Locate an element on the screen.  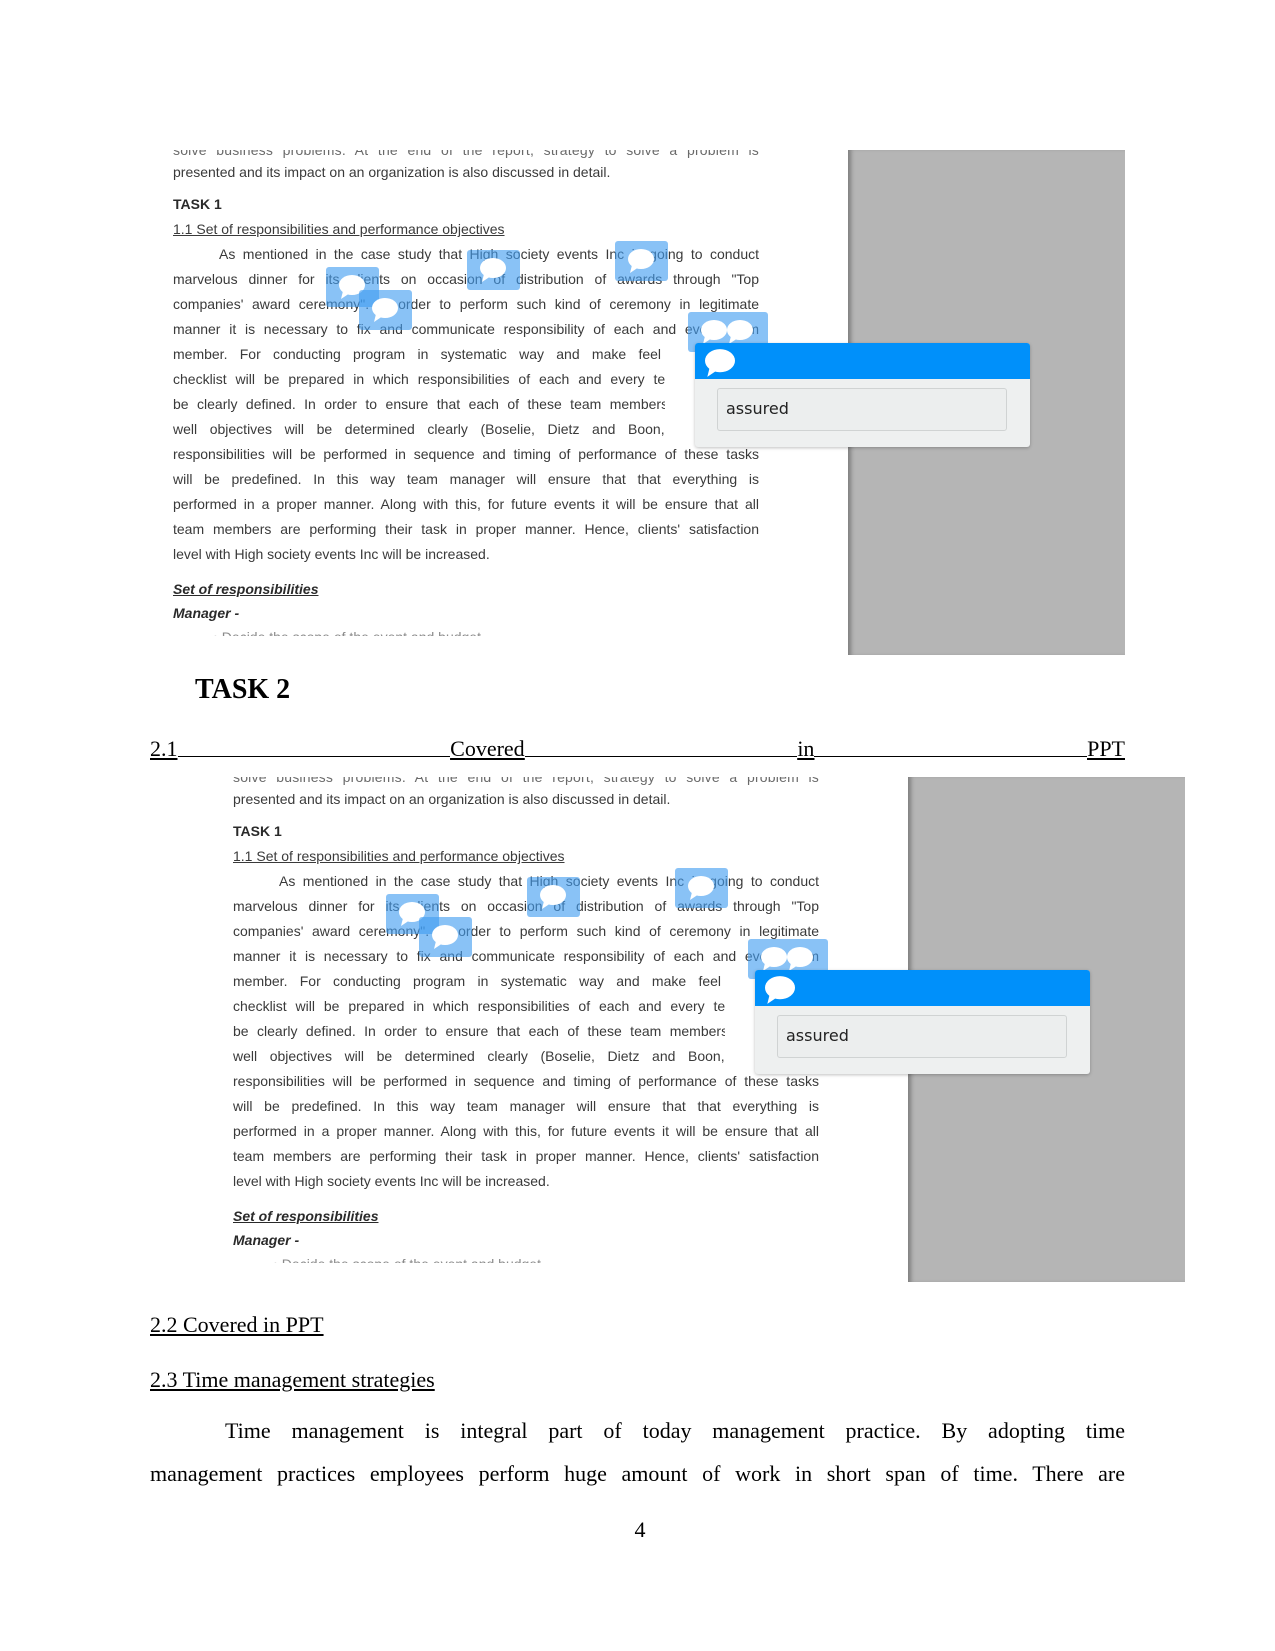
section-2-1-word-covered: Covered is located at coordinates (487, 748).